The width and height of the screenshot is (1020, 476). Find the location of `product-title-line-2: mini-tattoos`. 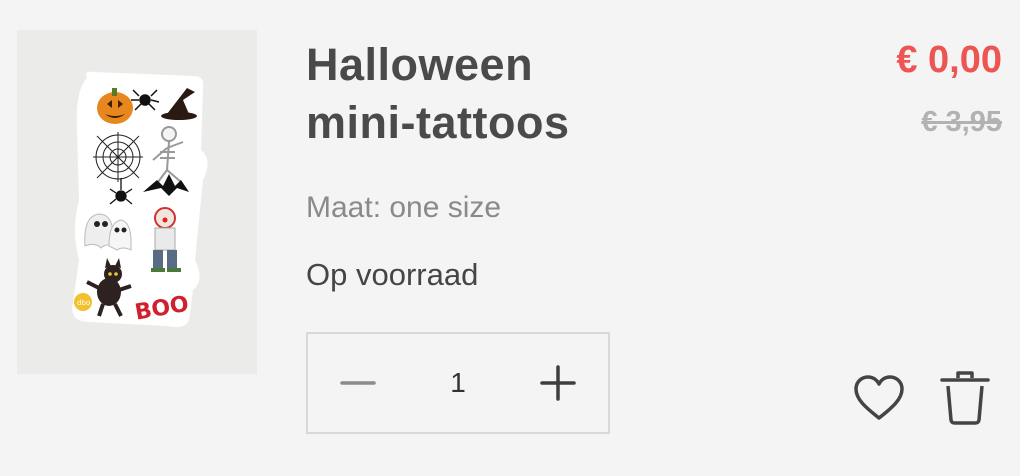

product-title-line-2: mini-tattoos is located at coordinates (438, 122).